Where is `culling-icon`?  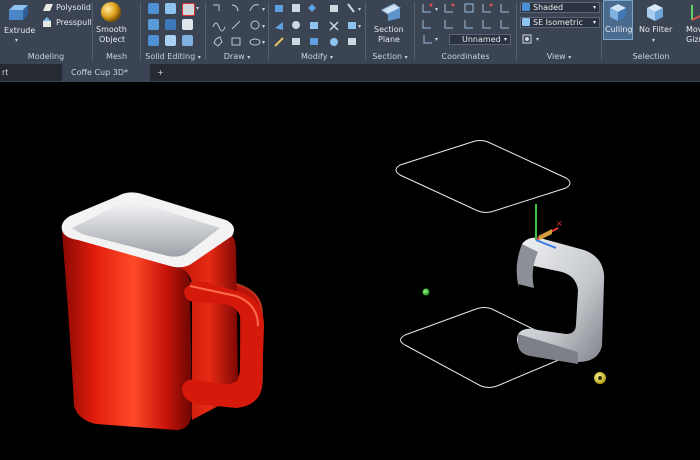 culling-icon is located at coordinates (618, 12).